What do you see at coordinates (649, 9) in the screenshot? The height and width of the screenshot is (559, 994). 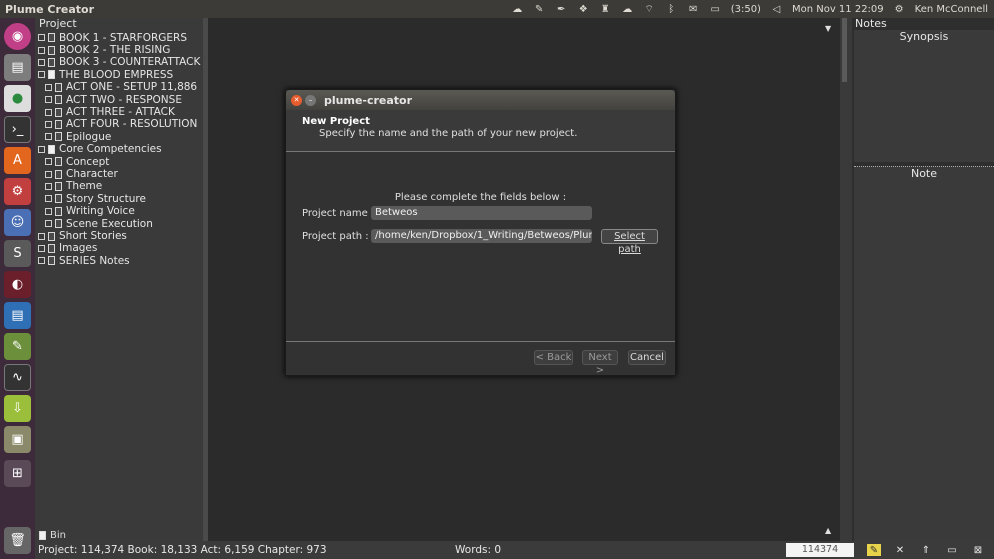 I see `wifi-icon: ⌔` at bounding box center [649, 9].